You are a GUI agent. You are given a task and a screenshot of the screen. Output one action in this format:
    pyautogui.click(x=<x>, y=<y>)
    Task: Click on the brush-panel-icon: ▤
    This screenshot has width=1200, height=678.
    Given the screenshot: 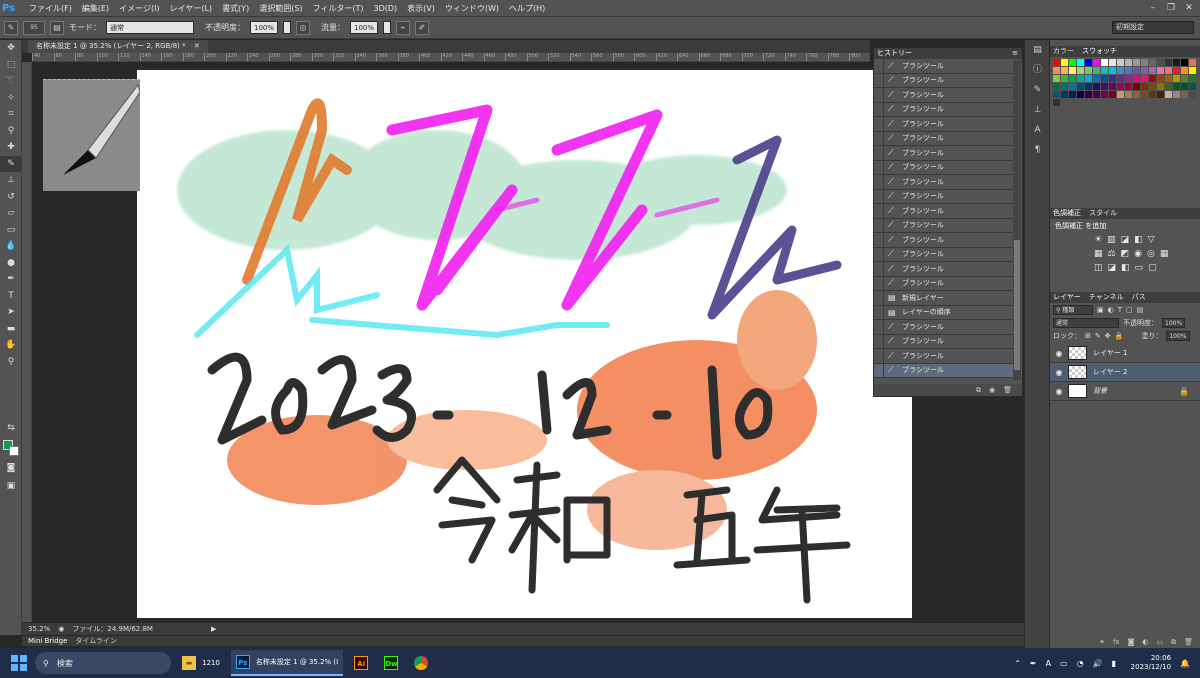 What is the action you would take?
    pyautogui.click(x=57, y=27)
    